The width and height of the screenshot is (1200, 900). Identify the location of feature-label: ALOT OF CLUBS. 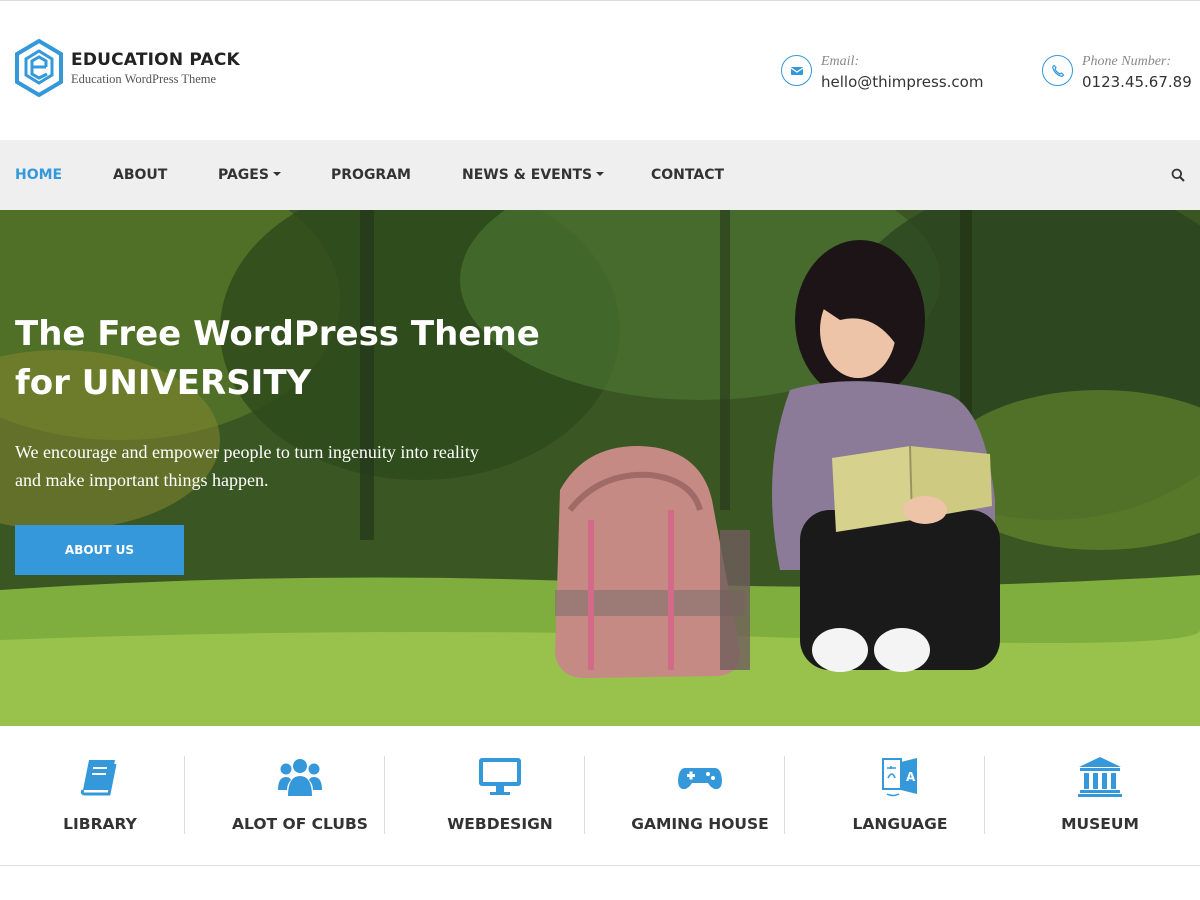
(300, 824).